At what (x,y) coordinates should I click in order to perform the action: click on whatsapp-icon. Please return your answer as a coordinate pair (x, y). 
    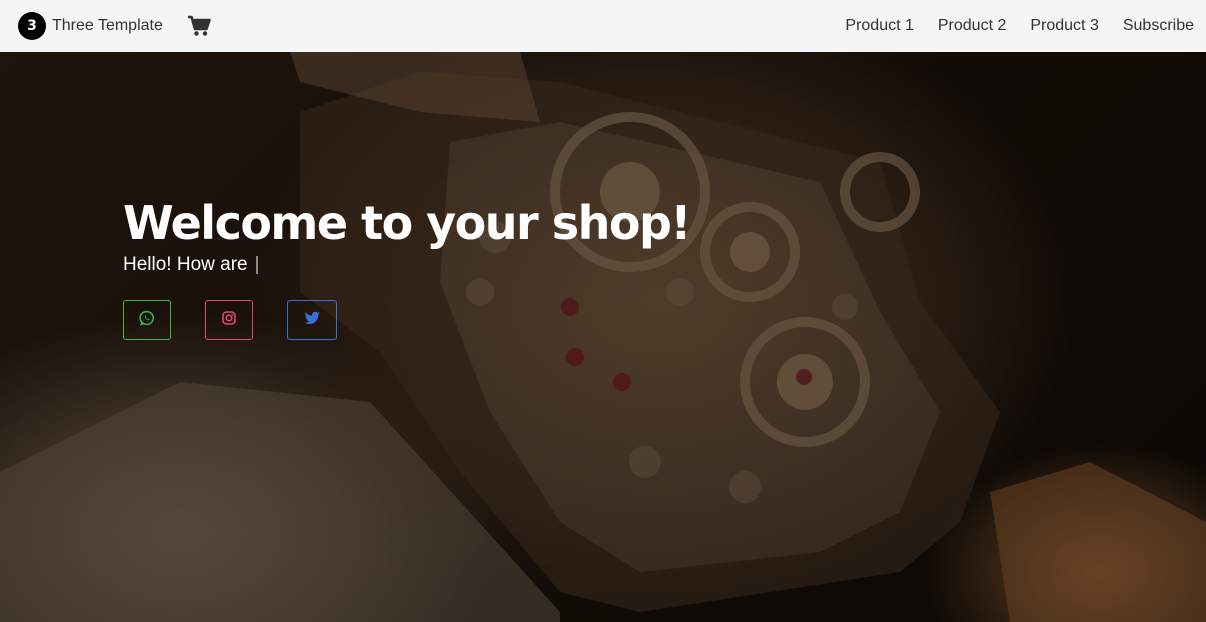
    Looking at the image, I should click on (147, 320).